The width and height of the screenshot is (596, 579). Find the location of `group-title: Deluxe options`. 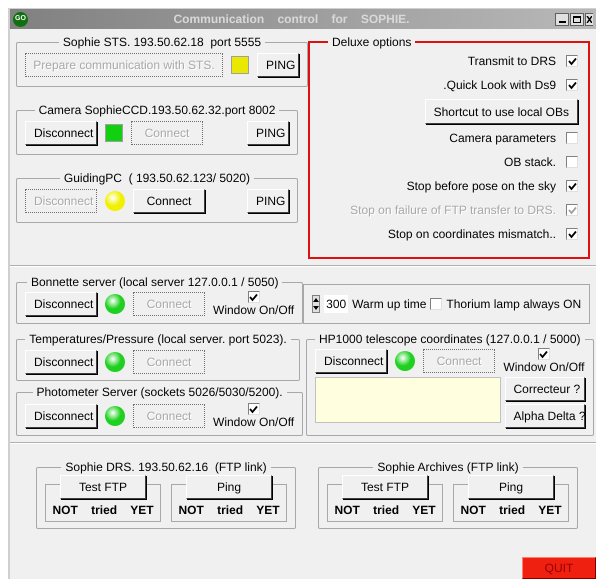

group-title: Deluxe options is located at coordinates (371, 42).